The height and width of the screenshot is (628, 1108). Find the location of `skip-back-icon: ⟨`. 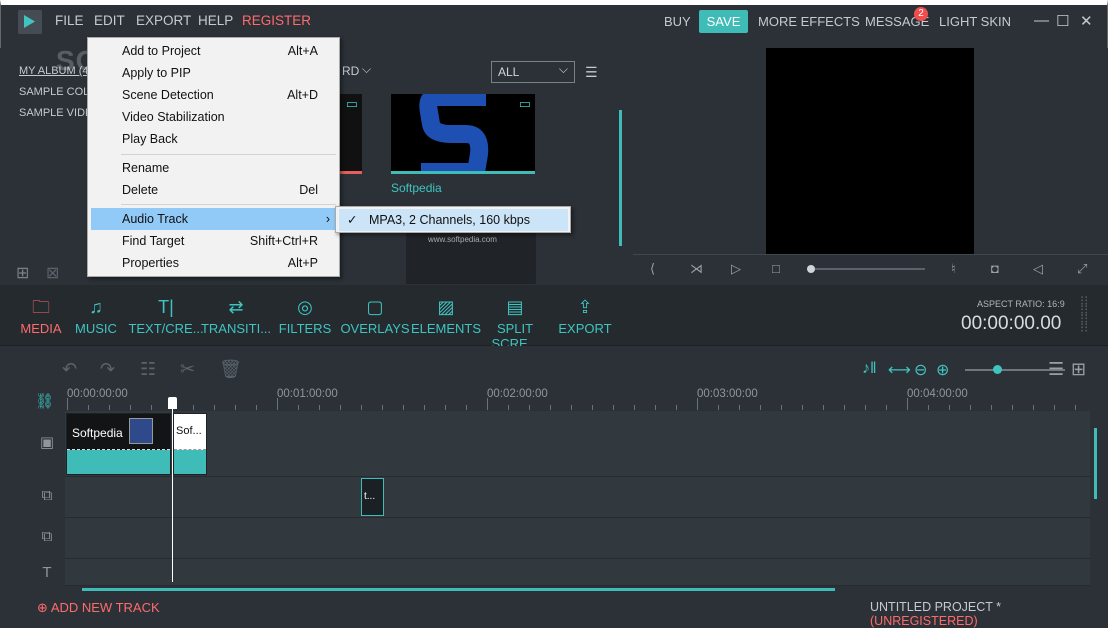

skip-back-icon: ⟨ is located at coordinates (652, 269).